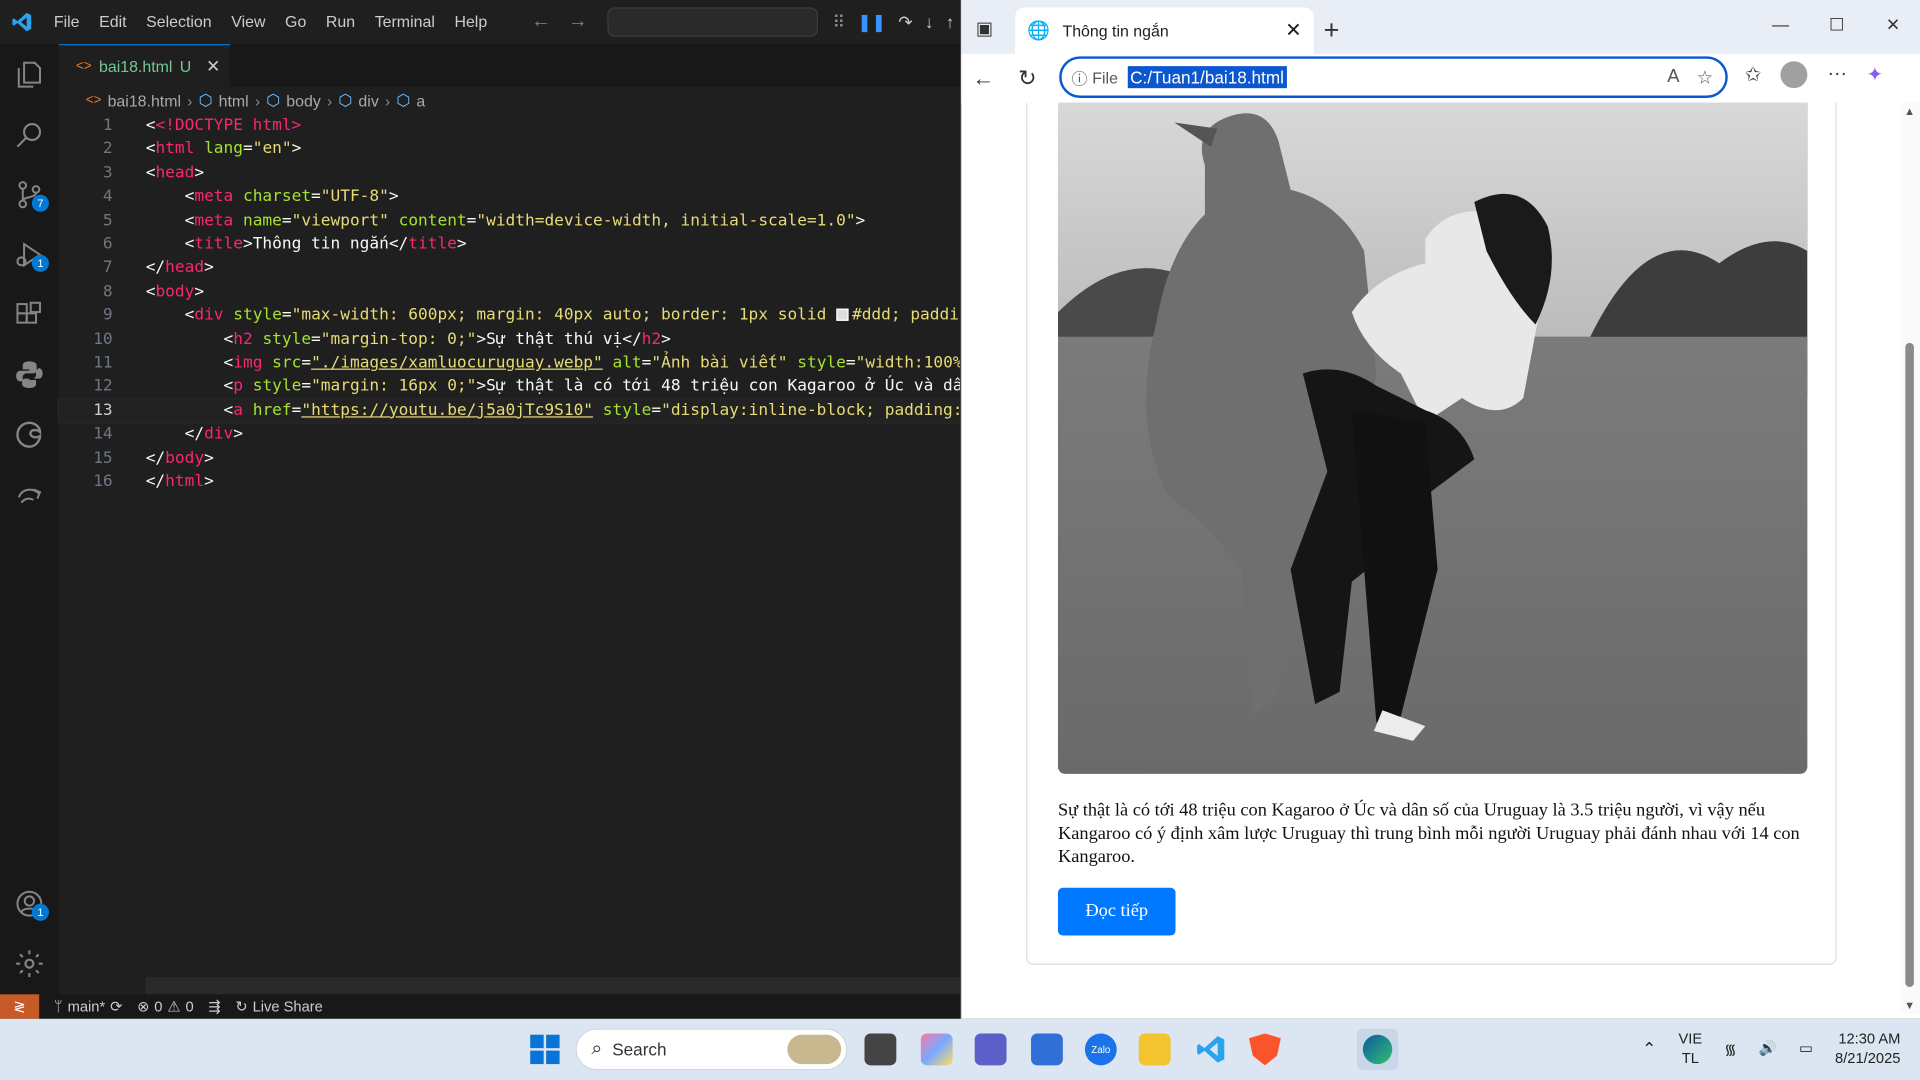  I want to click on search-icon, so click(29, 134).